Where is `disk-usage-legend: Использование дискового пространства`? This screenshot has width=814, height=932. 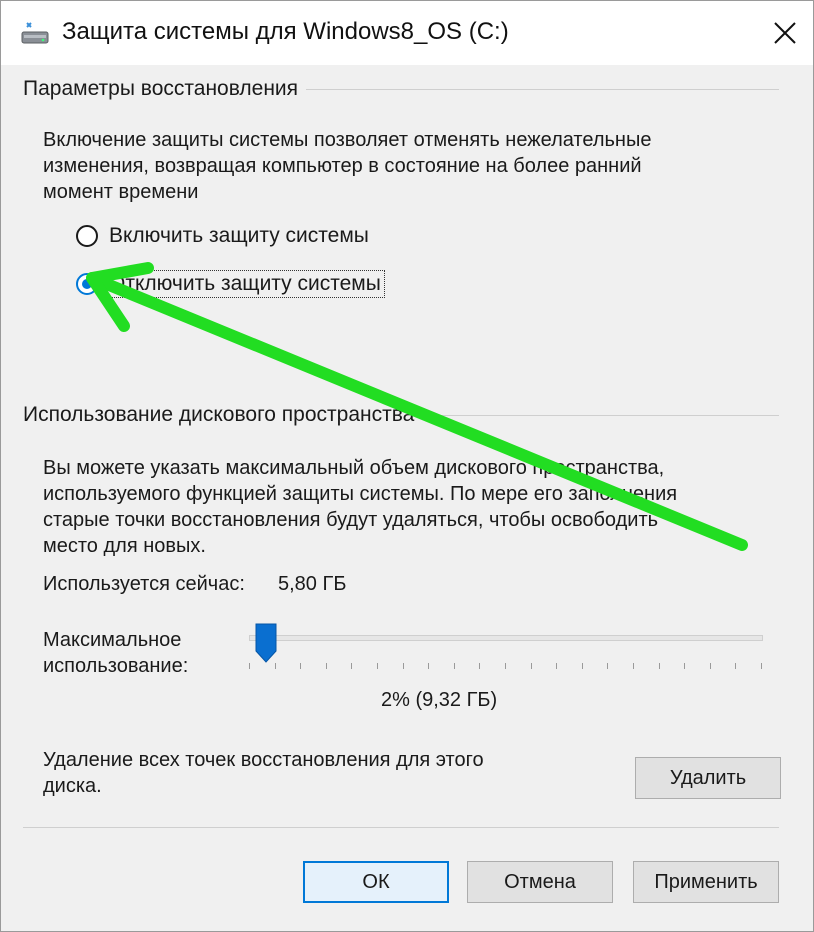 disk-usage-legend: Использование дискового пространства is located at coordinates (223, 415).